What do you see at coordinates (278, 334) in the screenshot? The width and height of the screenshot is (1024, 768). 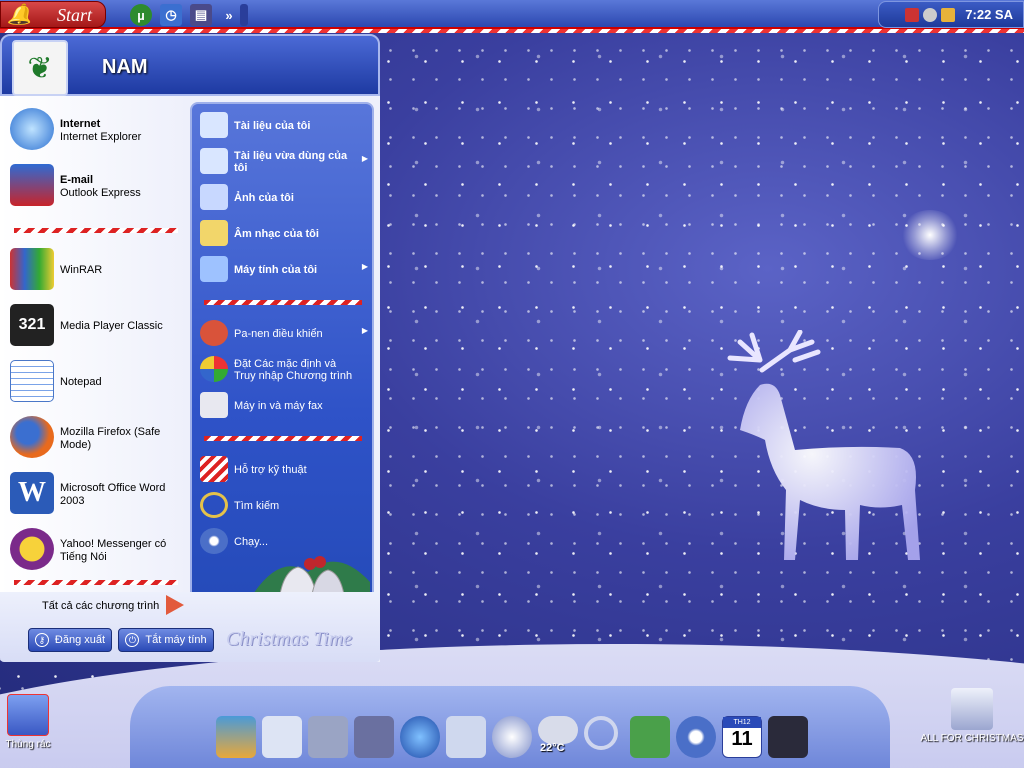 I see `system-label: Pa-nen điều khiển` at bounding box center [278, 334].